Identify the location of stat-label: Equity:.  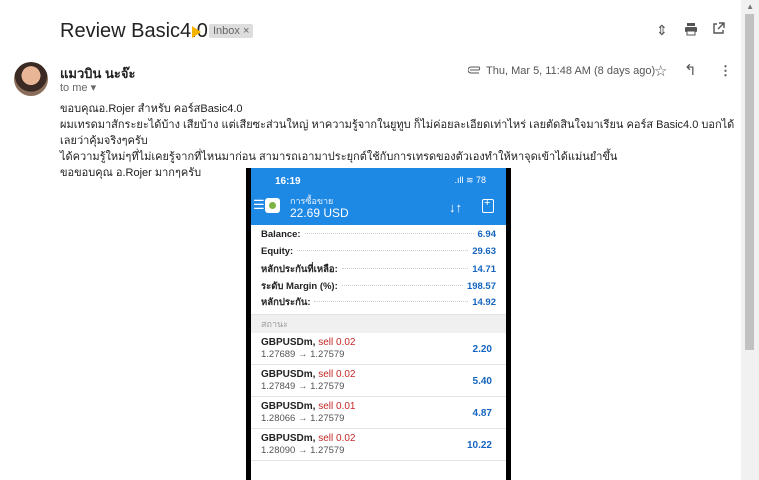
(277, 251).